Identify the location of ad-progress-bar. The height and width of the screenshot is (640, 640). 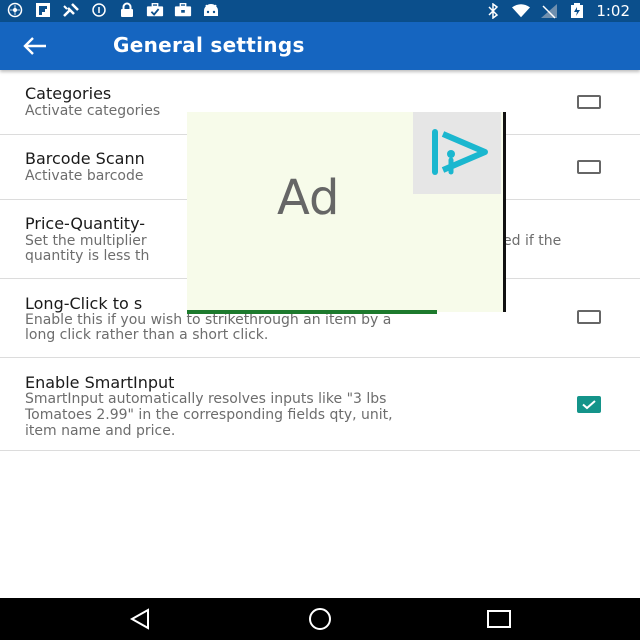
(312, 312).